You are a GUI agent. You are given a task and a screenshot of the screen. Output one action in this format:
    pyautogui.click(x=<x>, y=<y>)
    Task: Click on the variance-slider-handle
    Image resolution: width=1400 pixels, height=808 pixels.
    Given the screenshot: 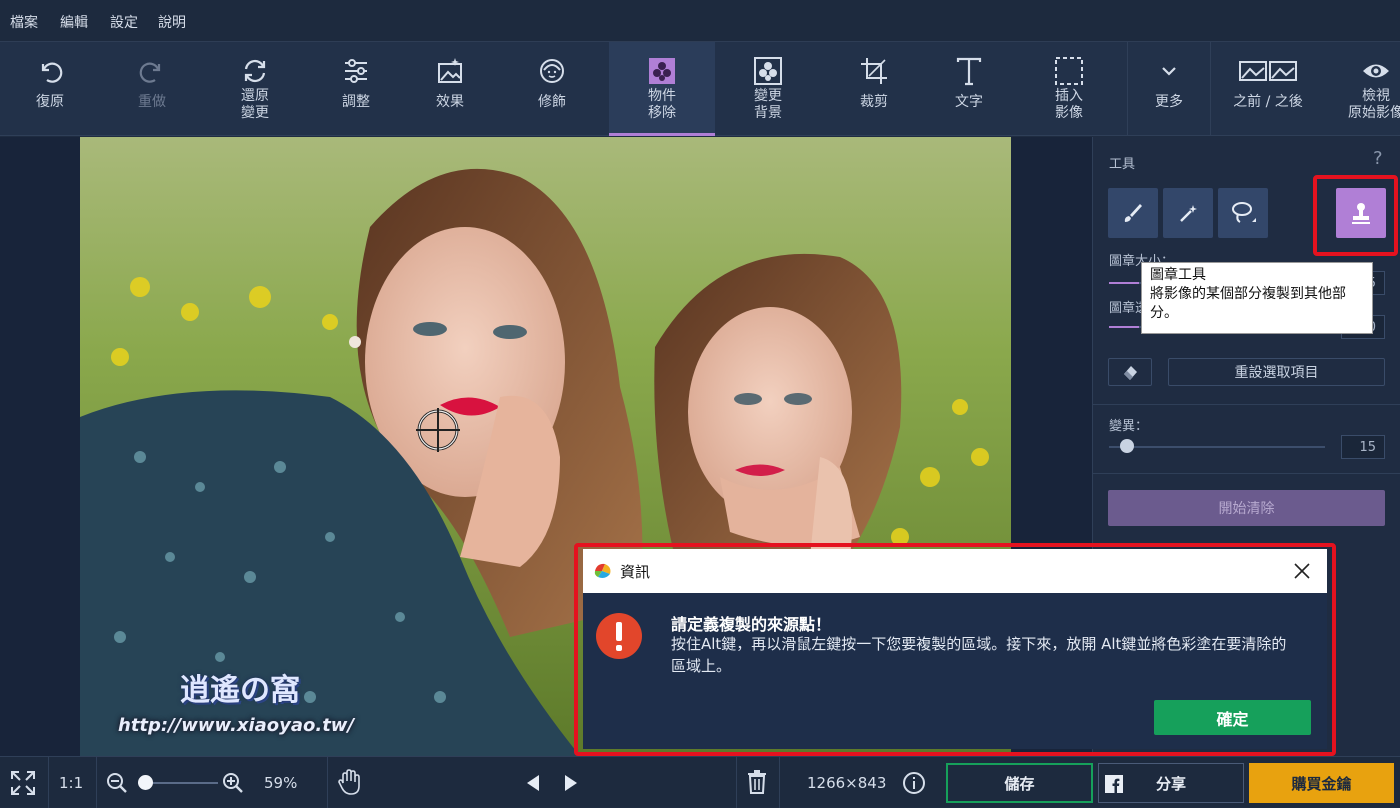 What is the action you would take?
    pyautogui.click(x=1127, y=446)
    